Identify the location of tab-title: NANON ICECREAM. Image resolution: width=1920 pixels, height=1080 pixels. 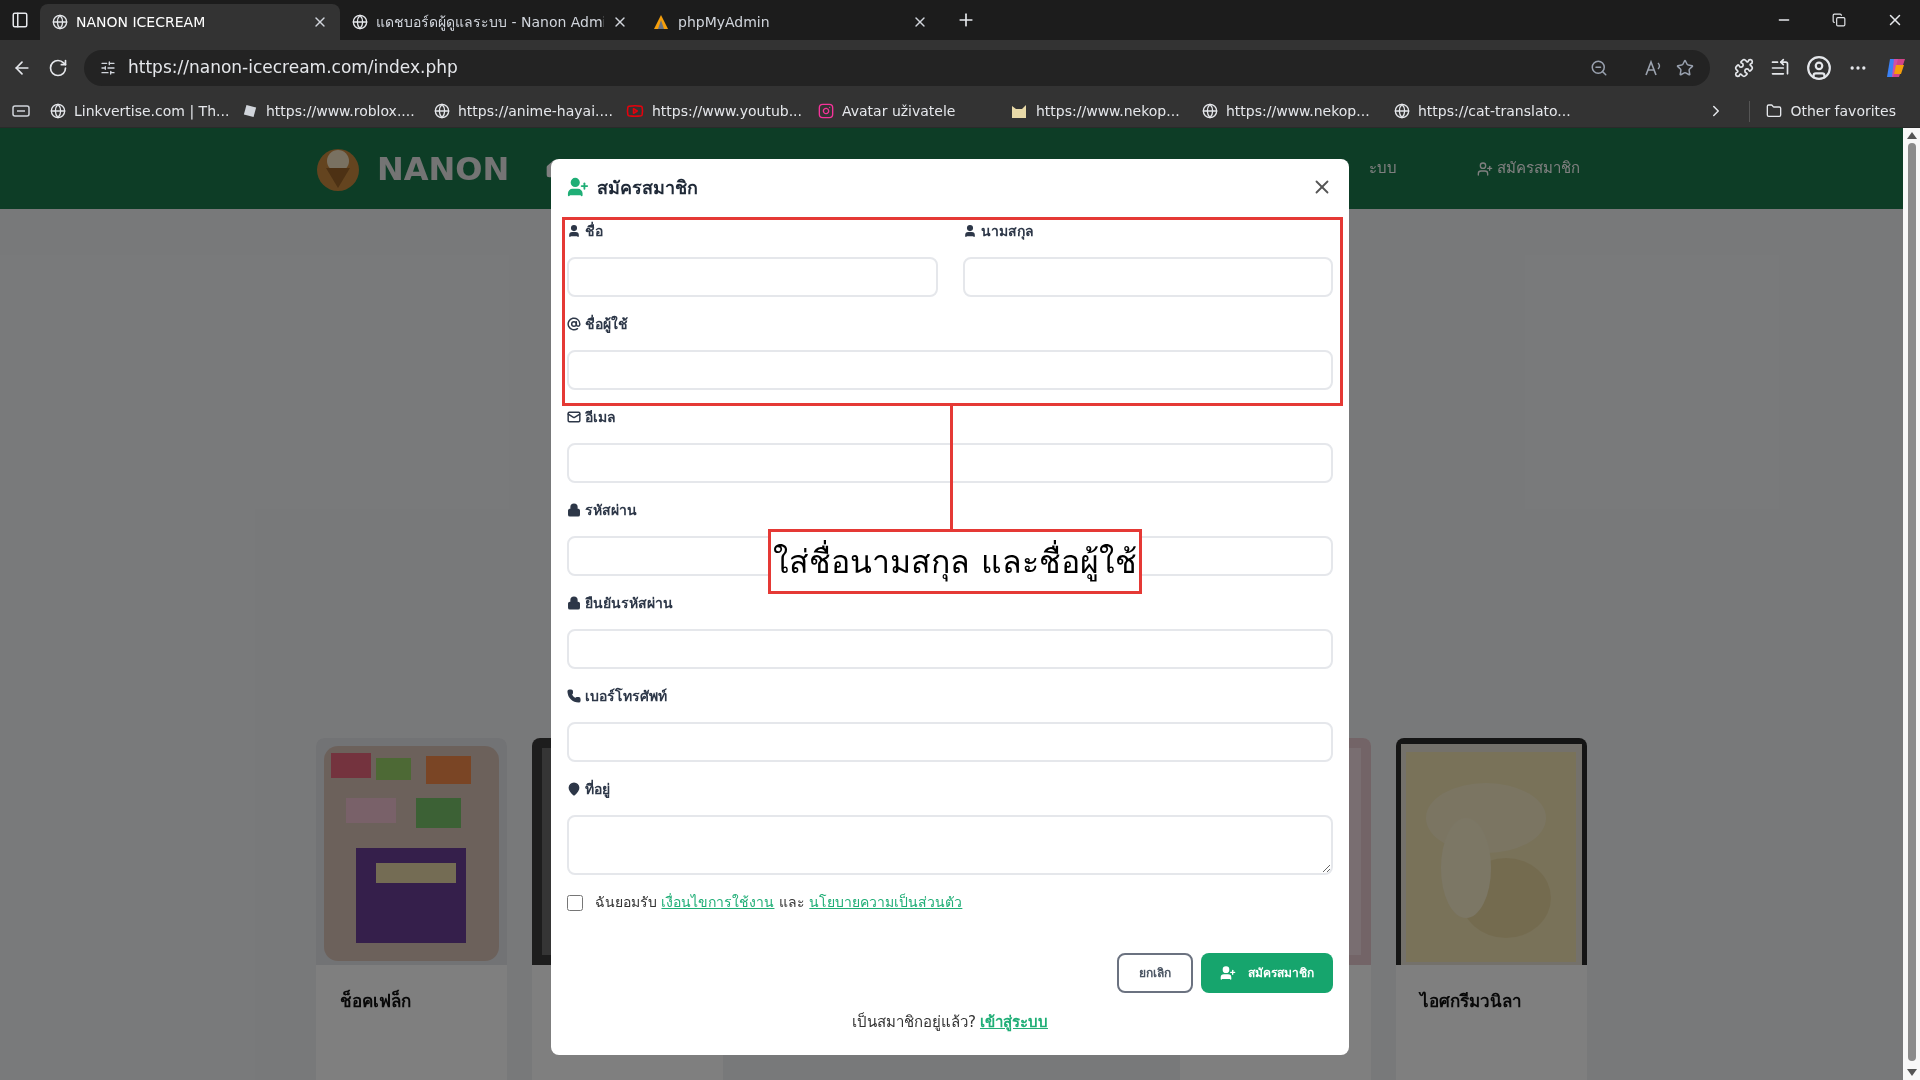
(141, 22).